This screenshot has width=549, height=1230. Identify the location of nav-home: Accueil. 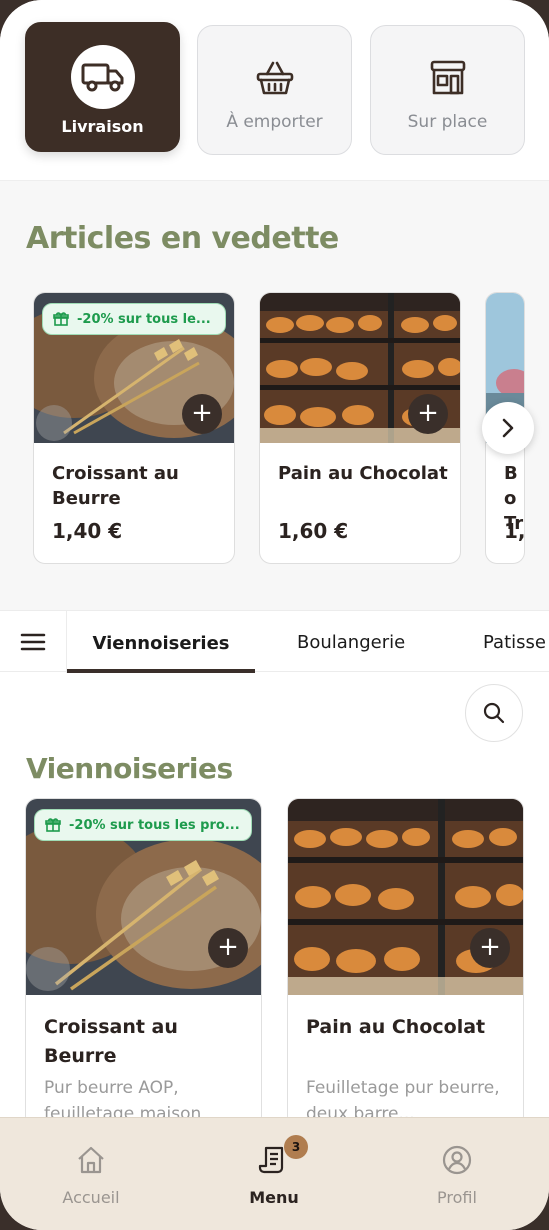
(91, 1174).